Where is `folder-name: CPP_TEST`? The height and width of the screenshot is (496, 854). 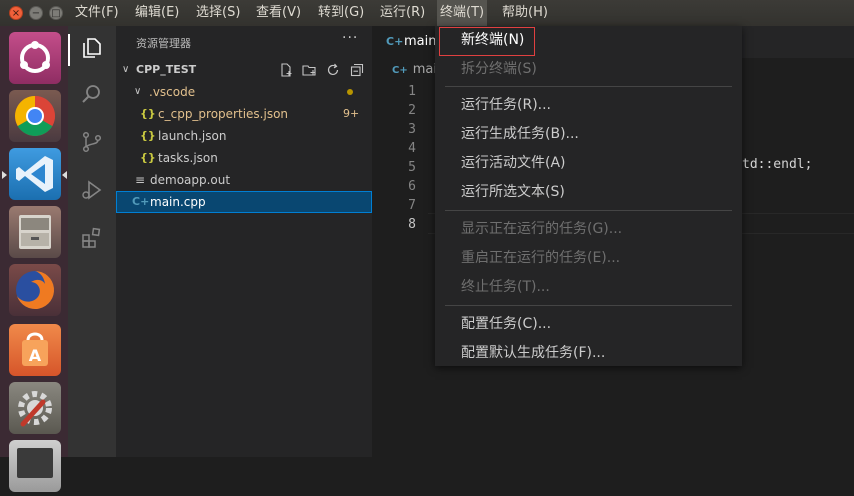
folder-name: CPP_TEST is located at coordinates (166, 69).